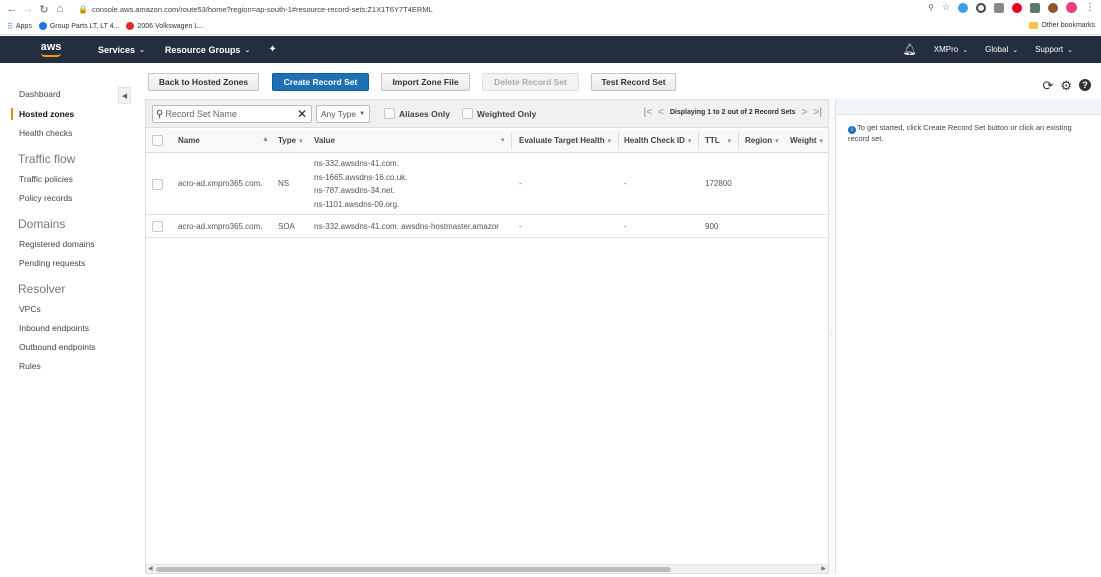  I want to click on region-menu: Global ⌄, so click(1001, 49).